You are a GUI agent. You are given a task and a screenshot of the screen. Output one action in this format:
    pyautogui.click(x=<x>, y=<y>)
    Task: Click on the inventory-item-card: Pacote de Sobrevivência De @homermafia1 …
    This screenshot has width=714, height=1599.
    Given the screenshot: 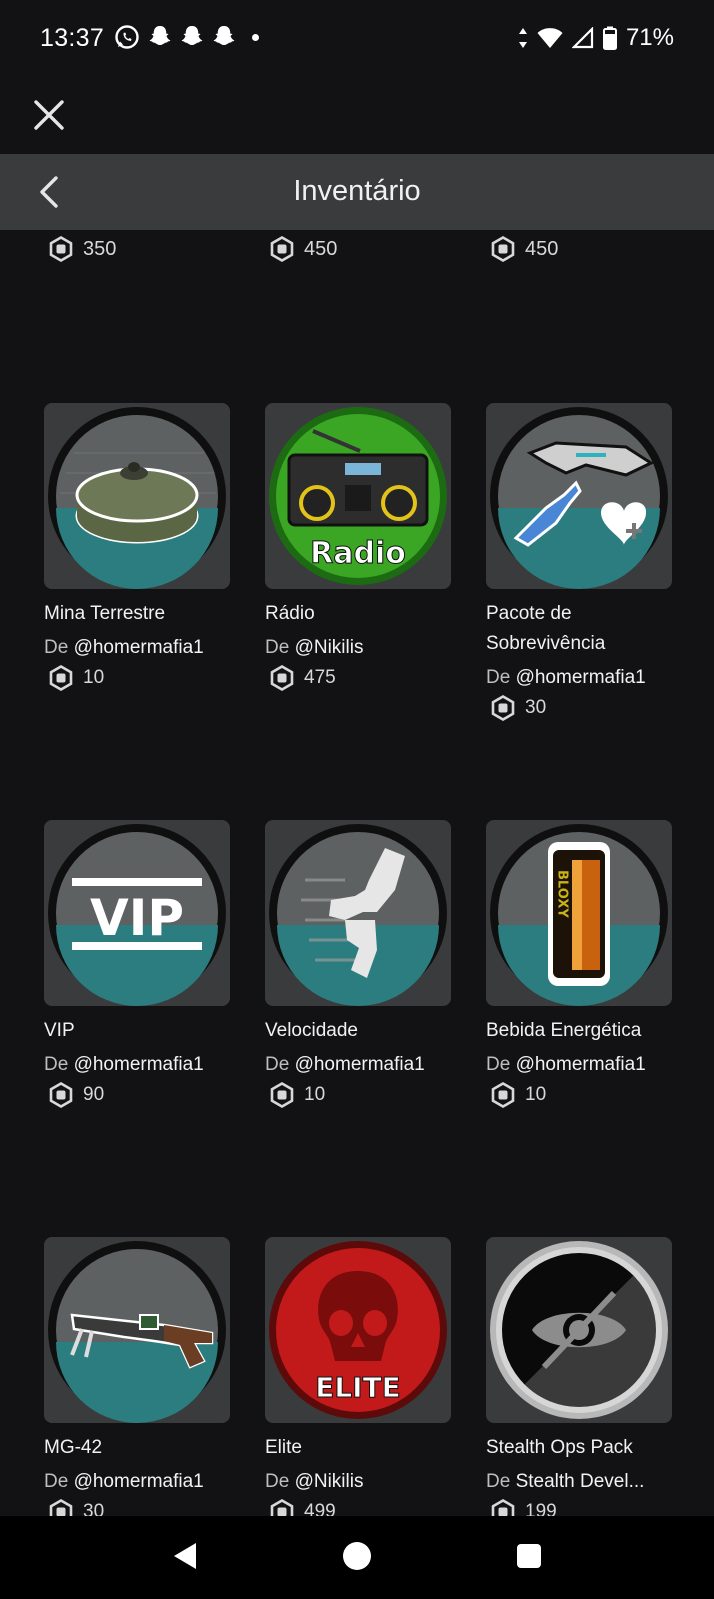 What is the action you would take?
    pyautogui.click(x=579, y=562)
    